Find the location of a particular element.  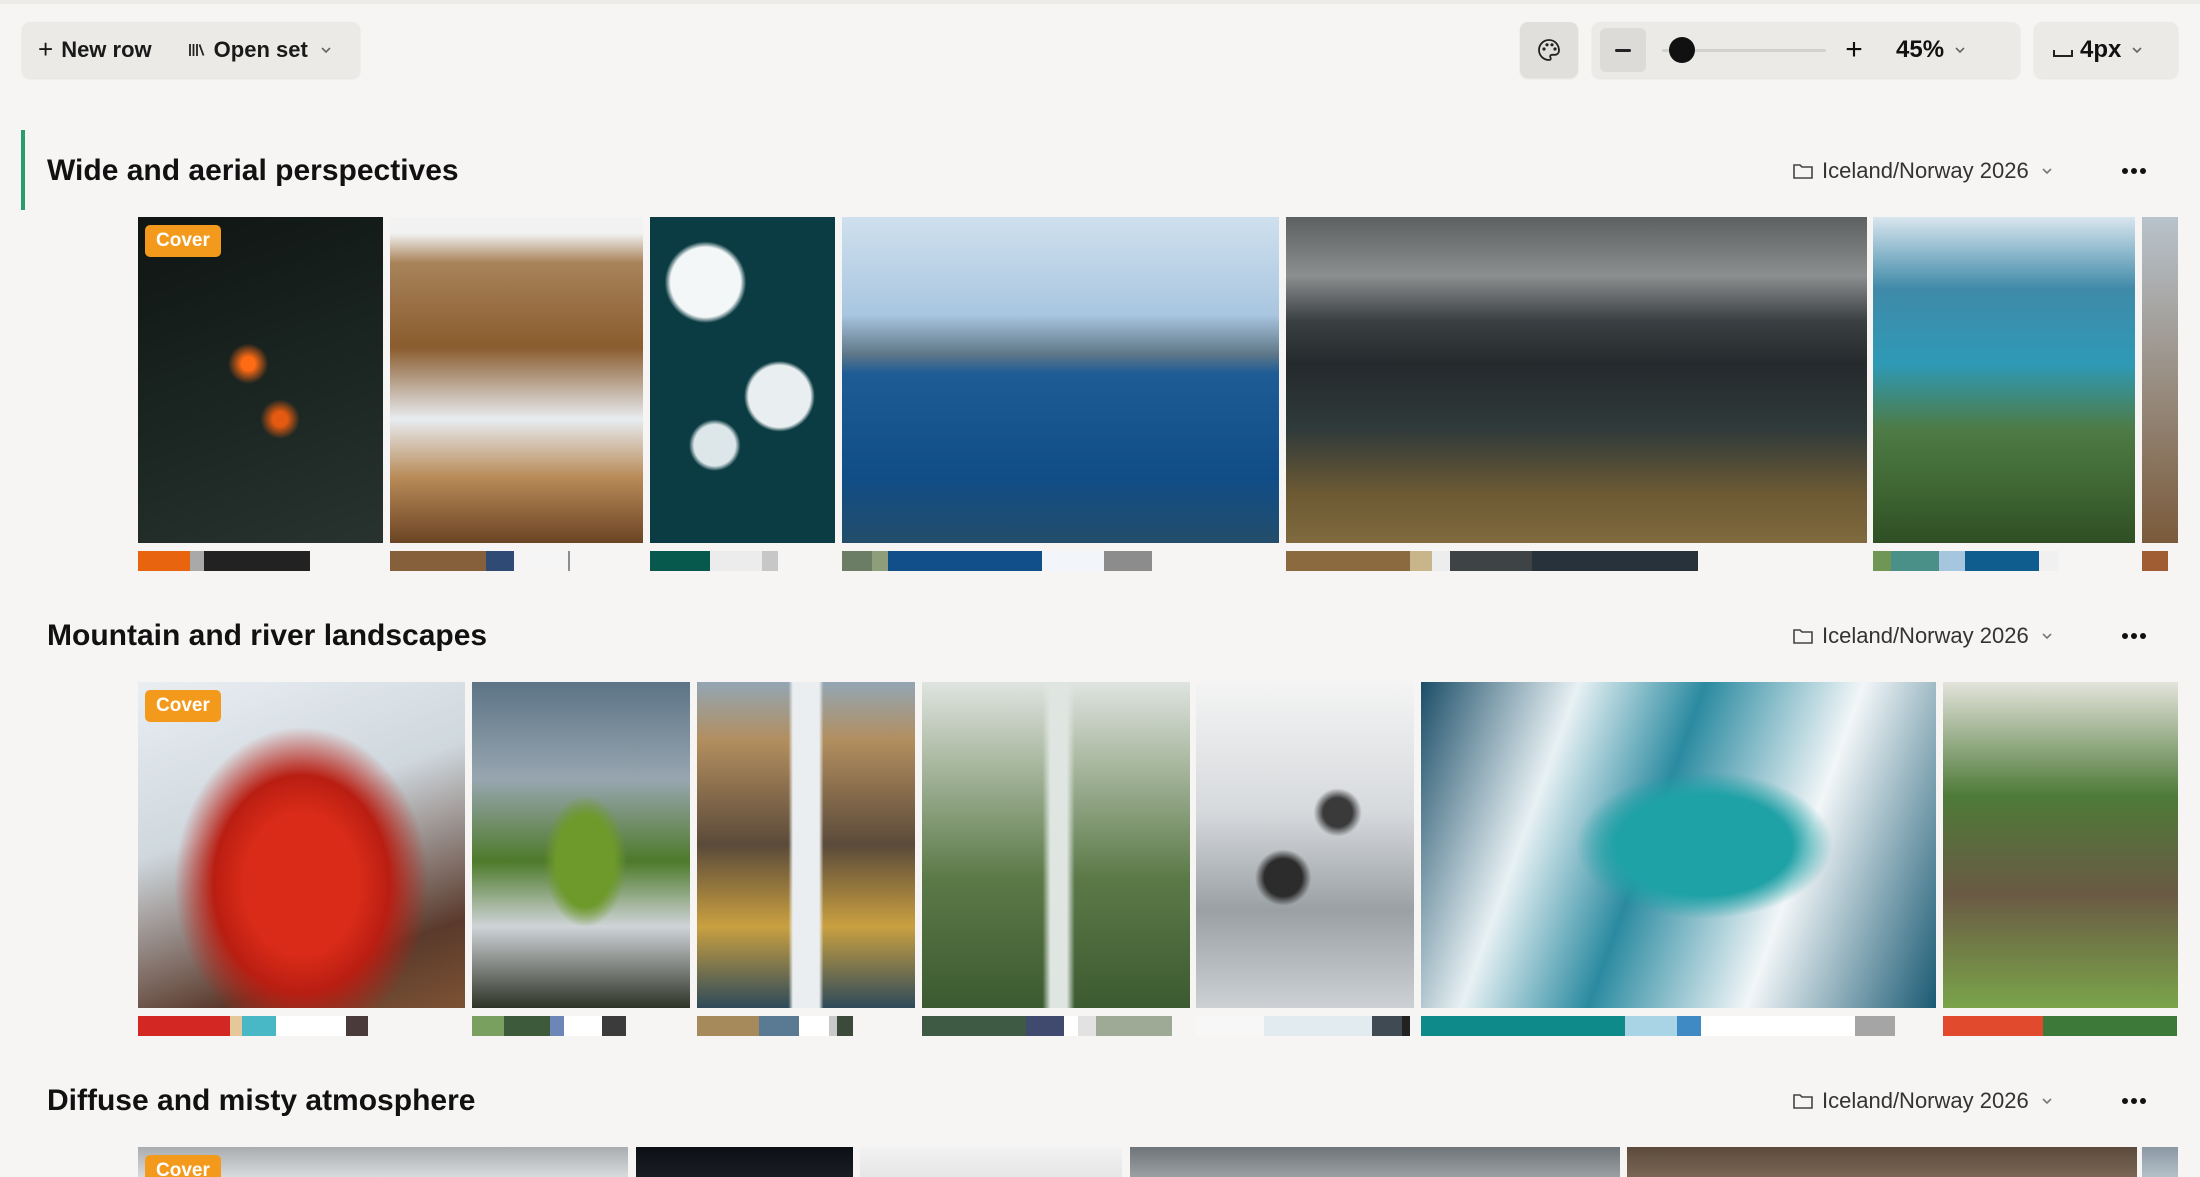

chevron-down-icon is located at coordinates (2047, 171).